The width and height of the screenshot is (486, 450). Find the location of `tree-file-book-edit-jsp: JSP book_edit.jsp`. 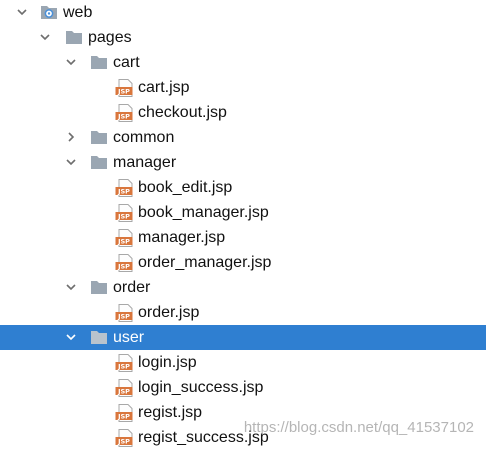

tree-file-book-edit-jsp: JSP book_edit.jsp is located at coordinates (243, 187).